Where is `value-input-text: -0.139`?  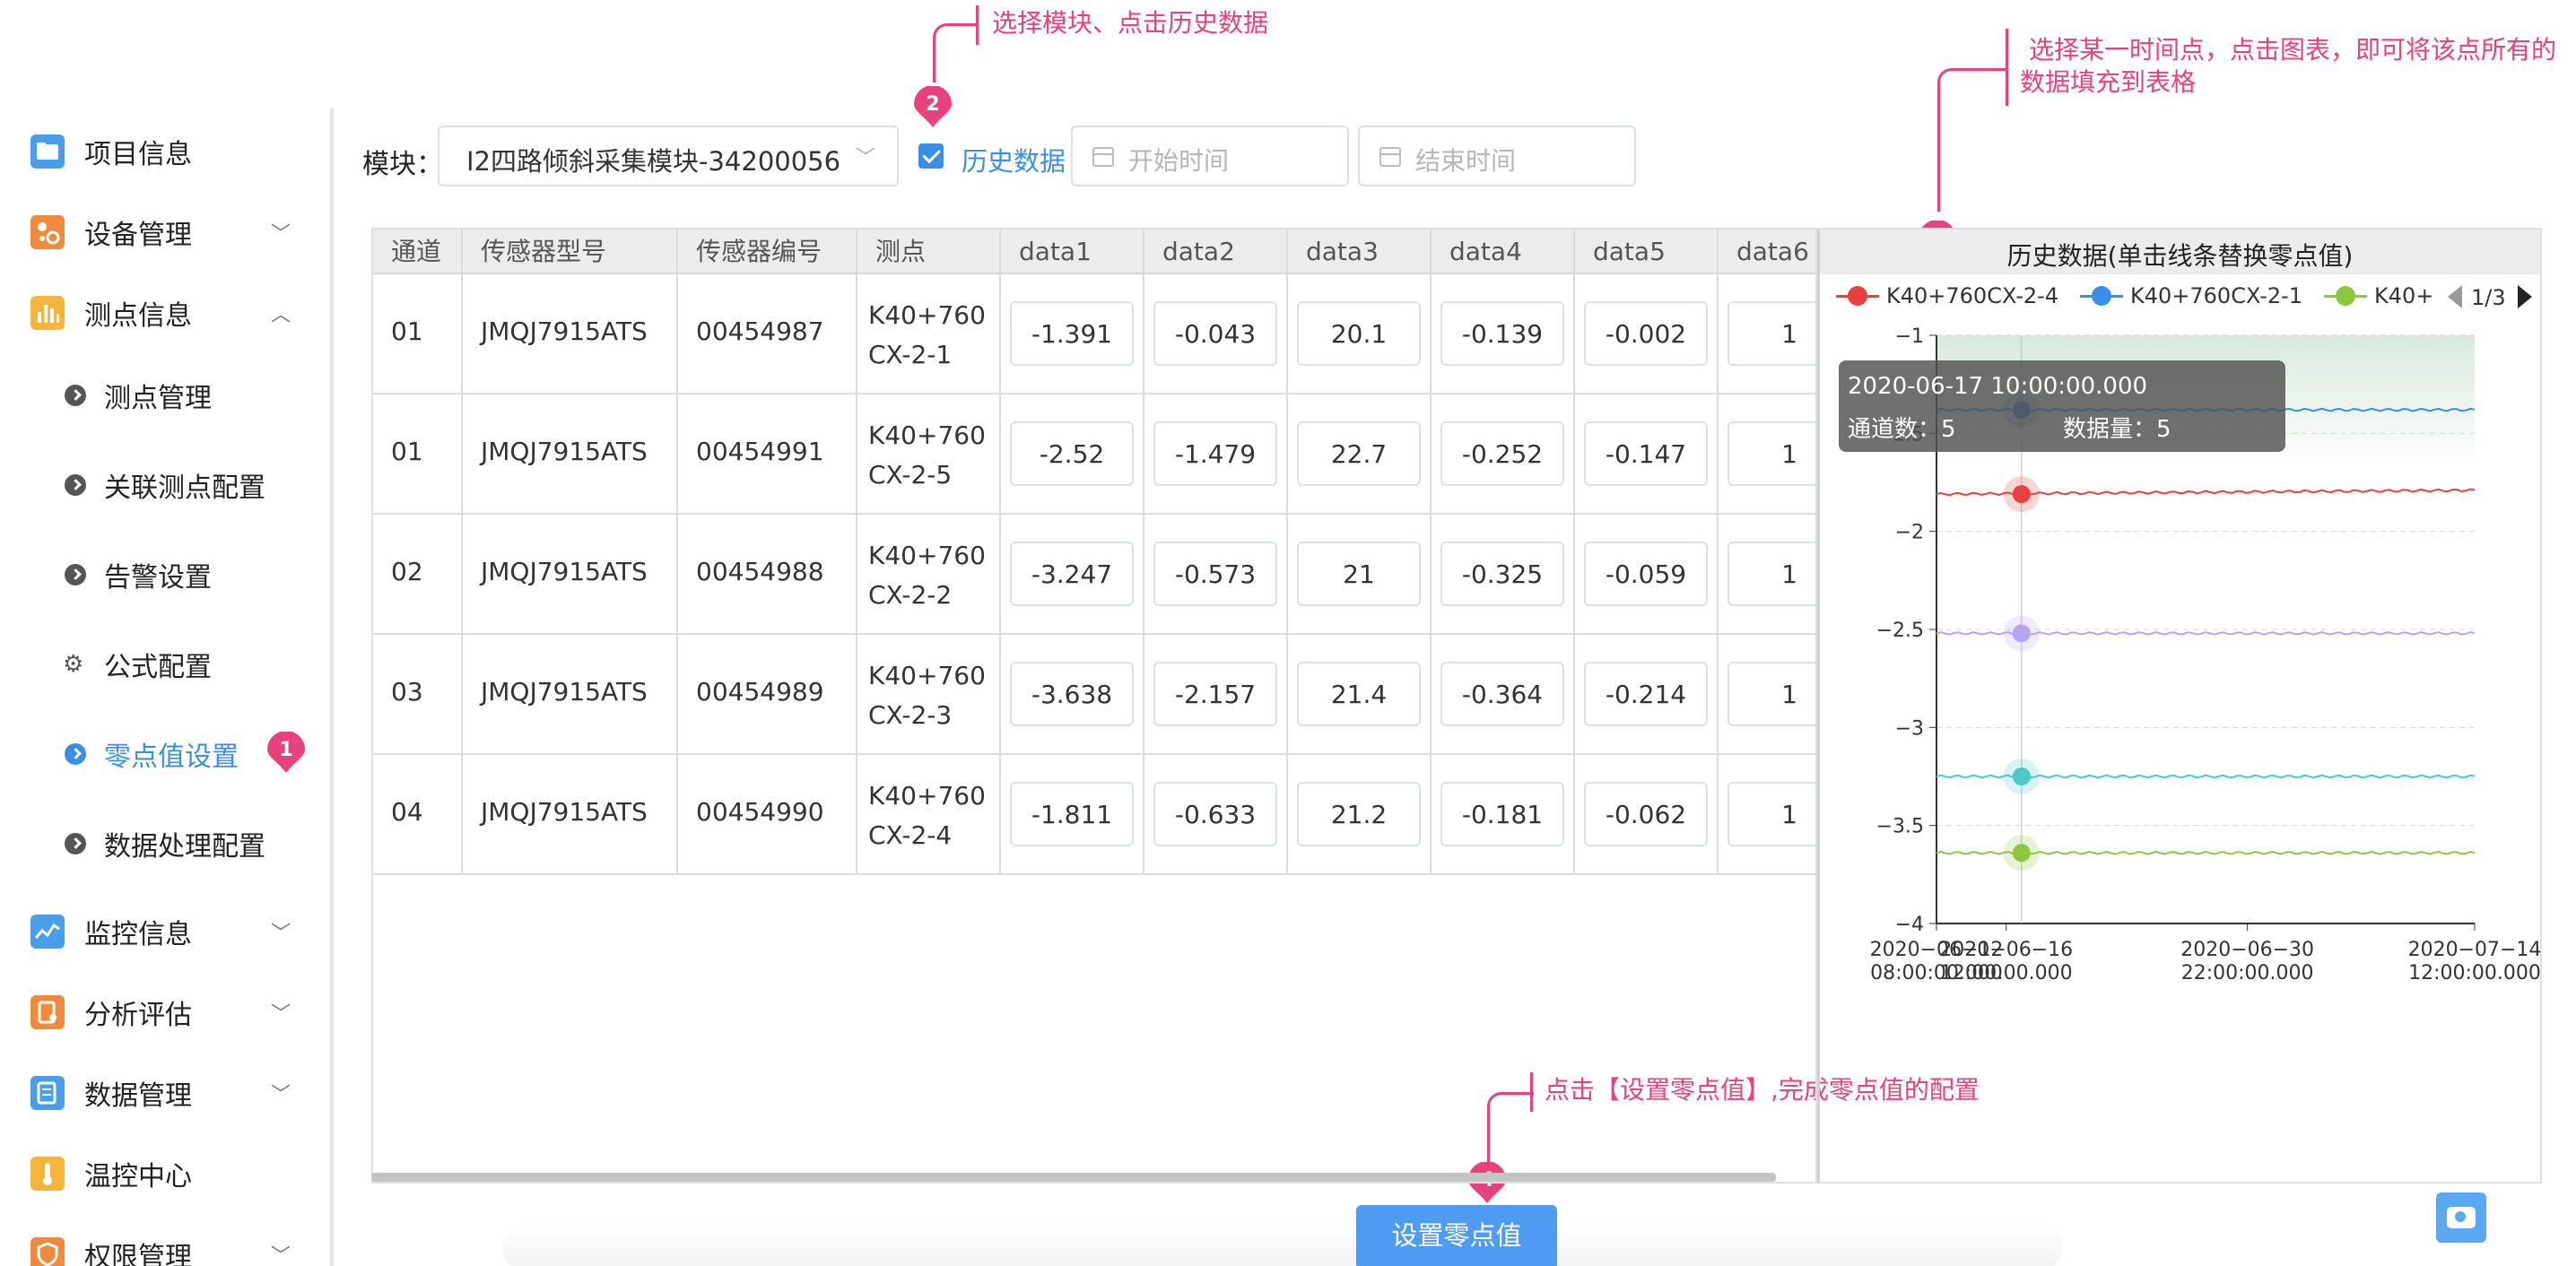 value-input-text: -0.139 is located at coordinates (1502, 334).